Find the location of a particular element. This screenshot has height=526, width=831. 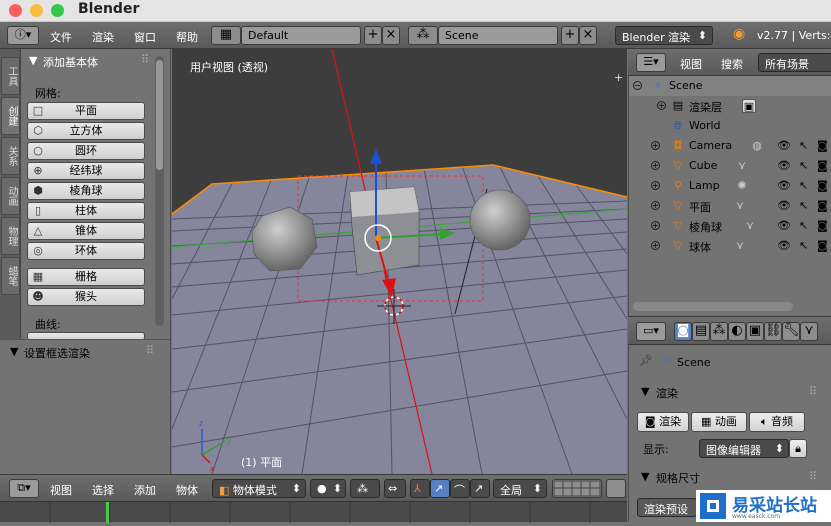

outliner-row: + ▽ 平面 ⋎ 👁︎ ↖ ◙ is located at coordinates (730, 206).